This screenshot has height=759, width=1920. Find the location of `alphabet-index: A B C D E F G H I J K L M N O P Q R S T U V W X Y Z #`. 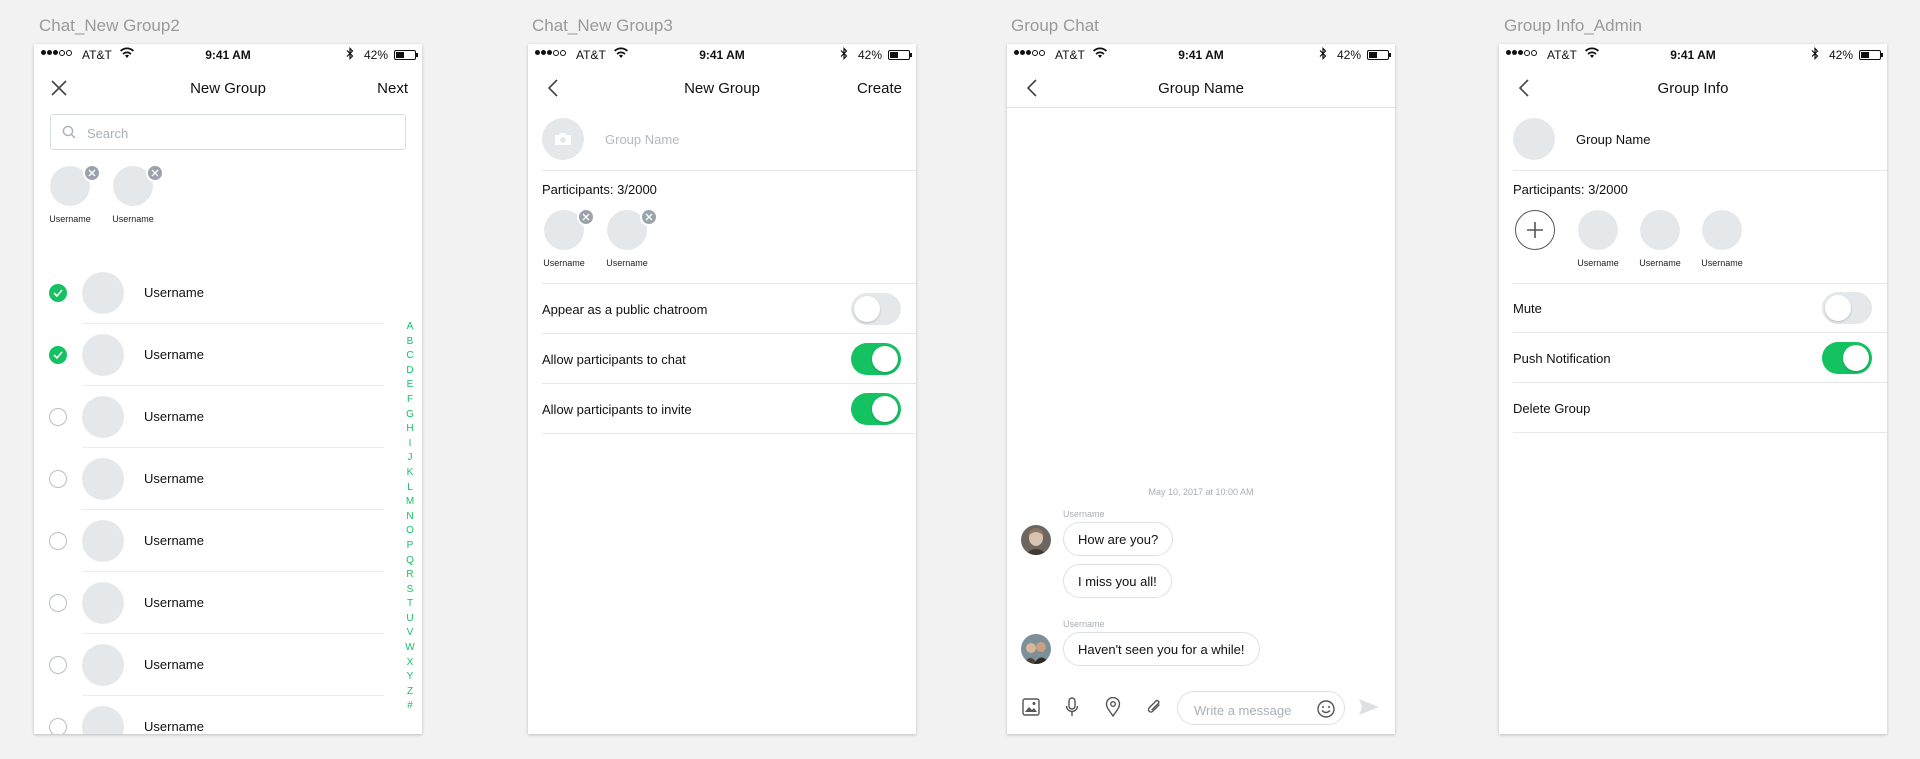

alphabet-index: A B C D E F G H I J K L M N O P Q R S T U V W X Y Z # is located at coordinates (410, 517).